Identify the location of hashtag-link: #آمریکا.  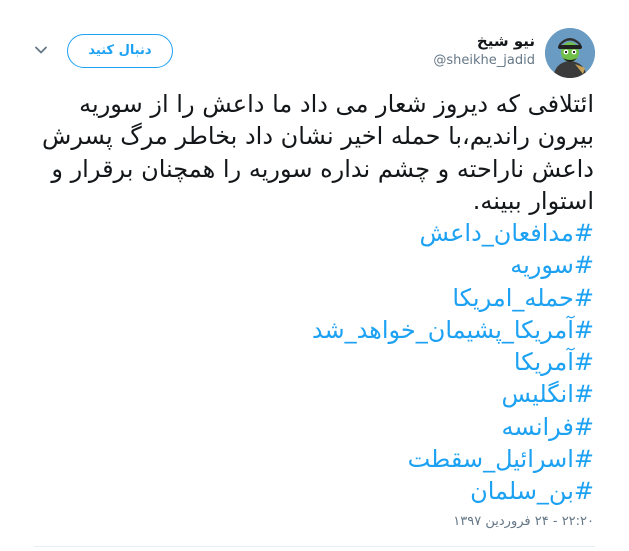
(314, 362).